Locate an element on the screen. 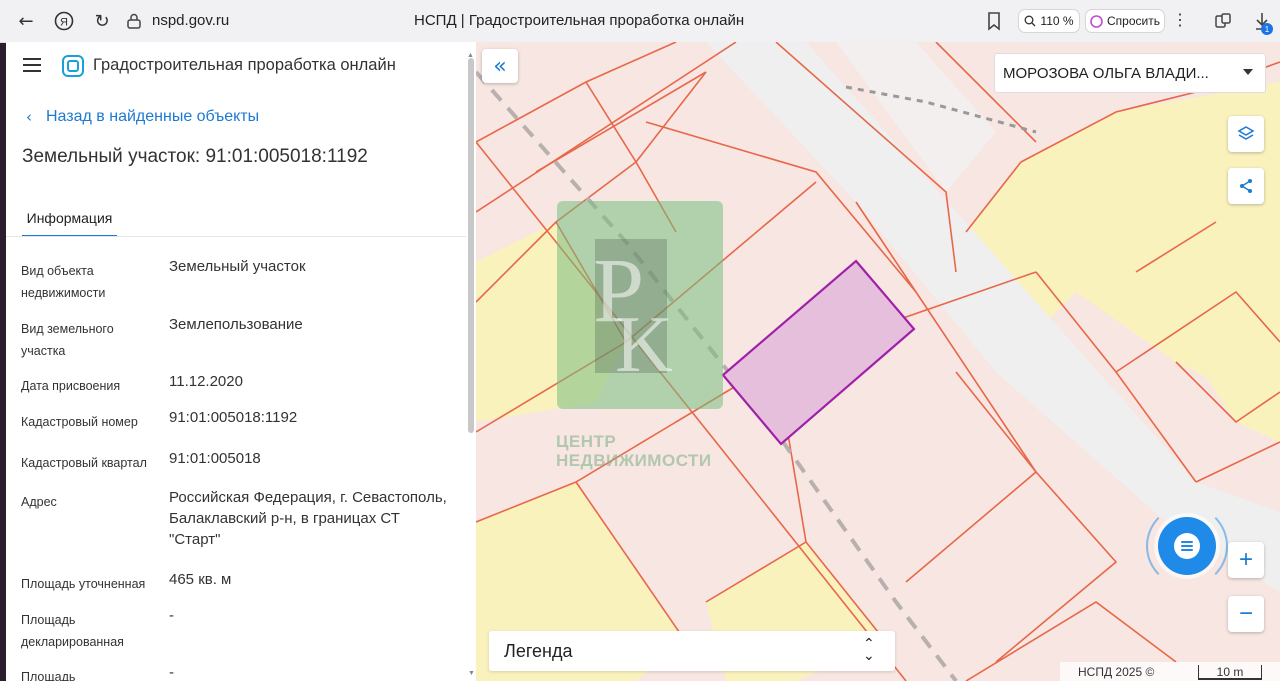  chat-button is located at coordinates (1187, 546).